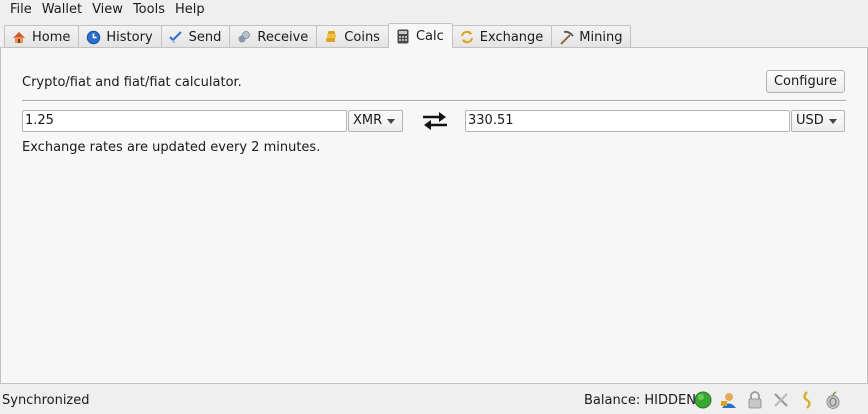  Describe the element at coordinates (833, 400) in the screenshot. I see `tor-onion-icon` at that location.